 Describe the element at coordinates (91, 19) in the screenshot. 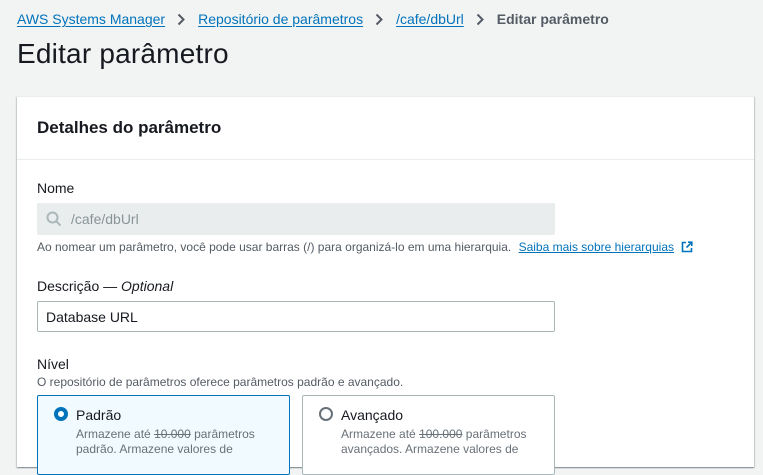

I see `breadcrumb-systems-manager: AWS Systems Manager` at that location.